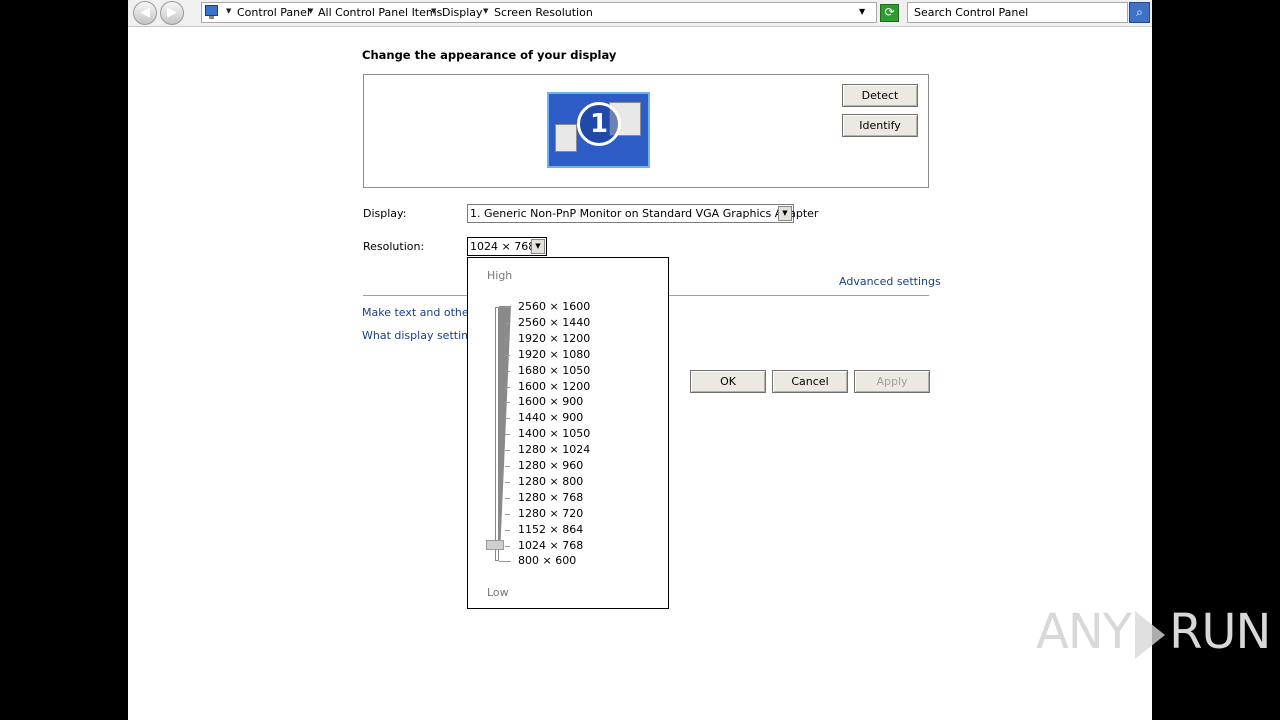  I want to click on resolution-option: 1440 × 900, so click(550, 417).